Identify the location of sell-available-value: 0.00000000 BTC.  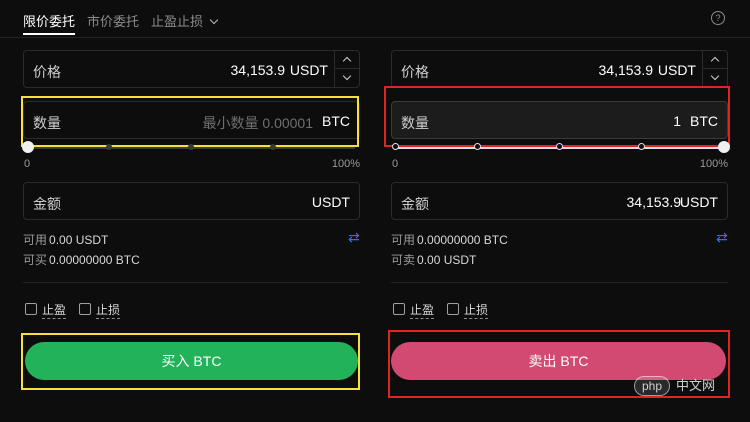
(462, 240).